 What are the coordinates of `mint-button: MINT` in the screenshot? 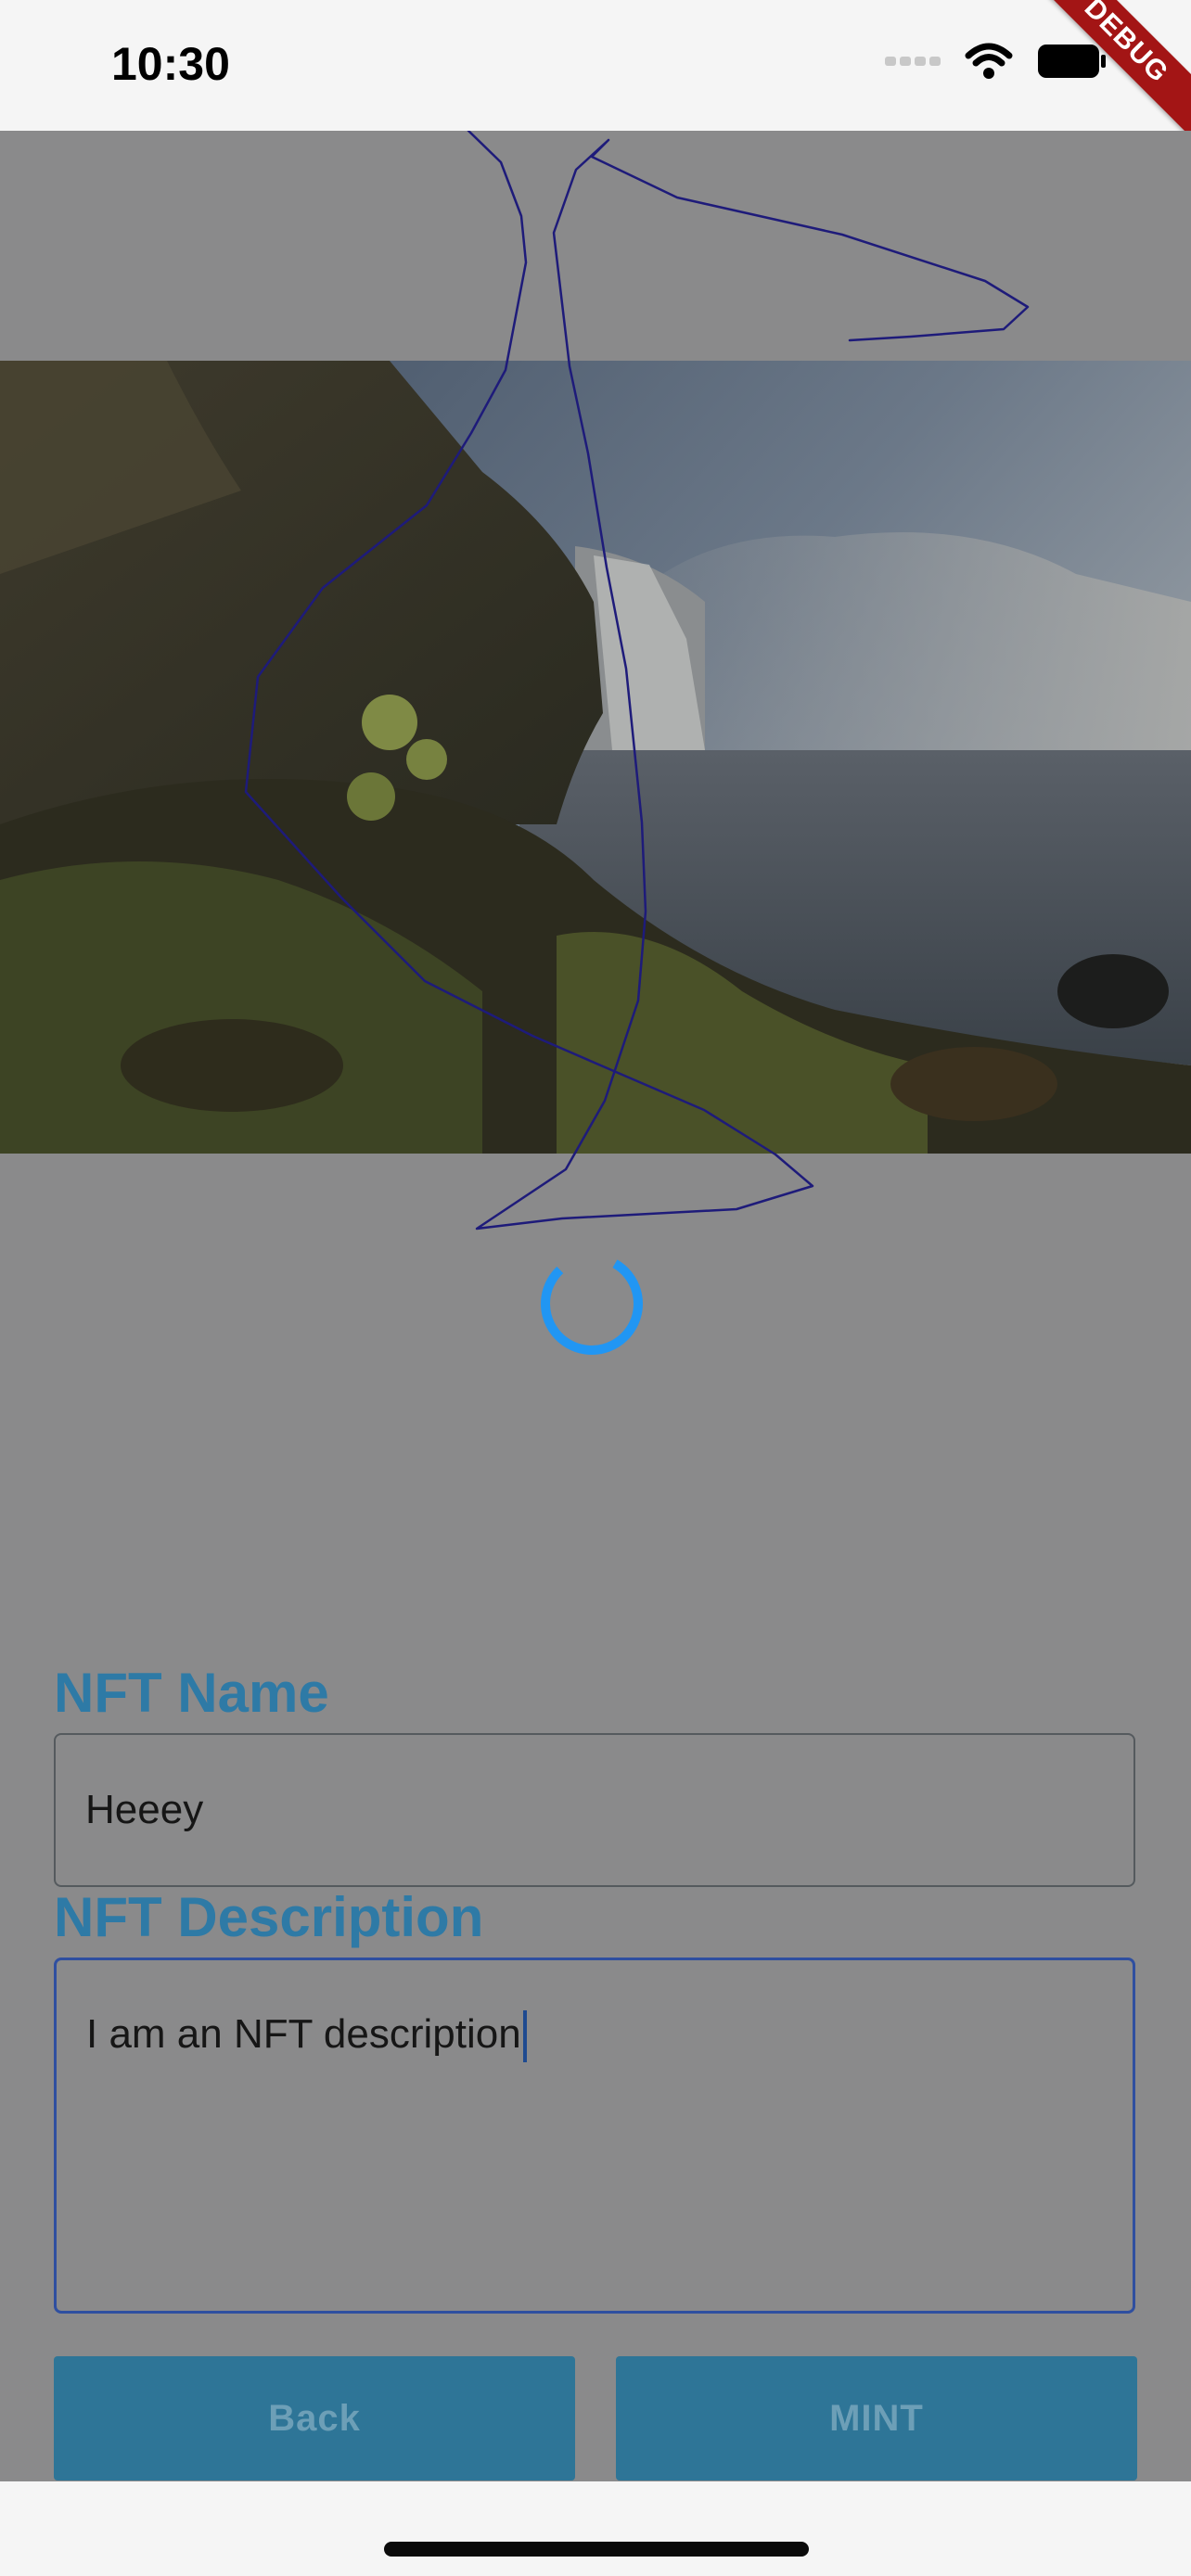 It's located at (876, 2418).